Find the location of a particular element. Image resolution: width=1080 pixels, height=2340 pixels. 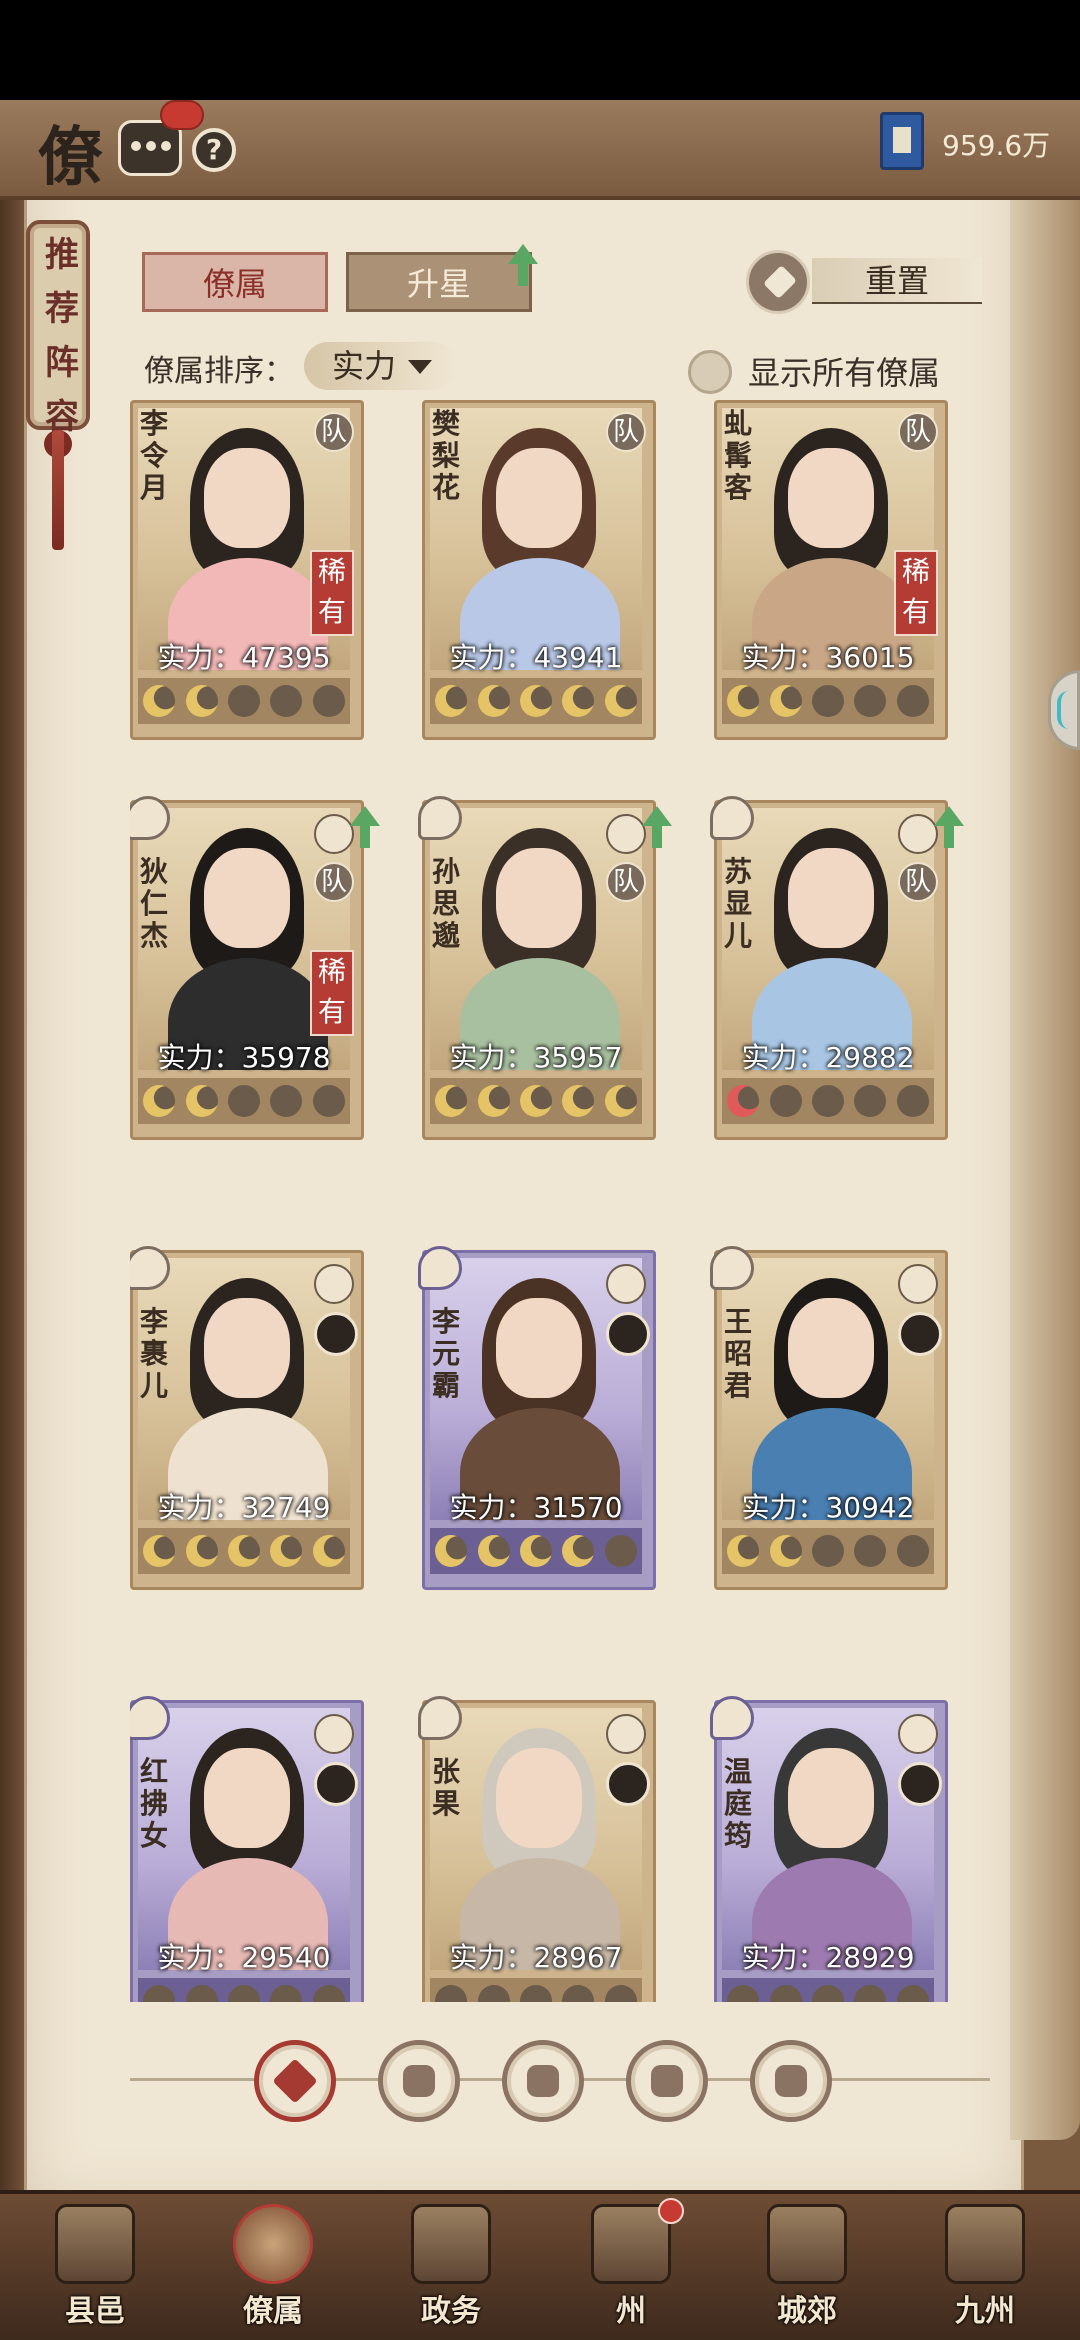

power-value: 实力：28929 is located at coordinates (828, 1957).